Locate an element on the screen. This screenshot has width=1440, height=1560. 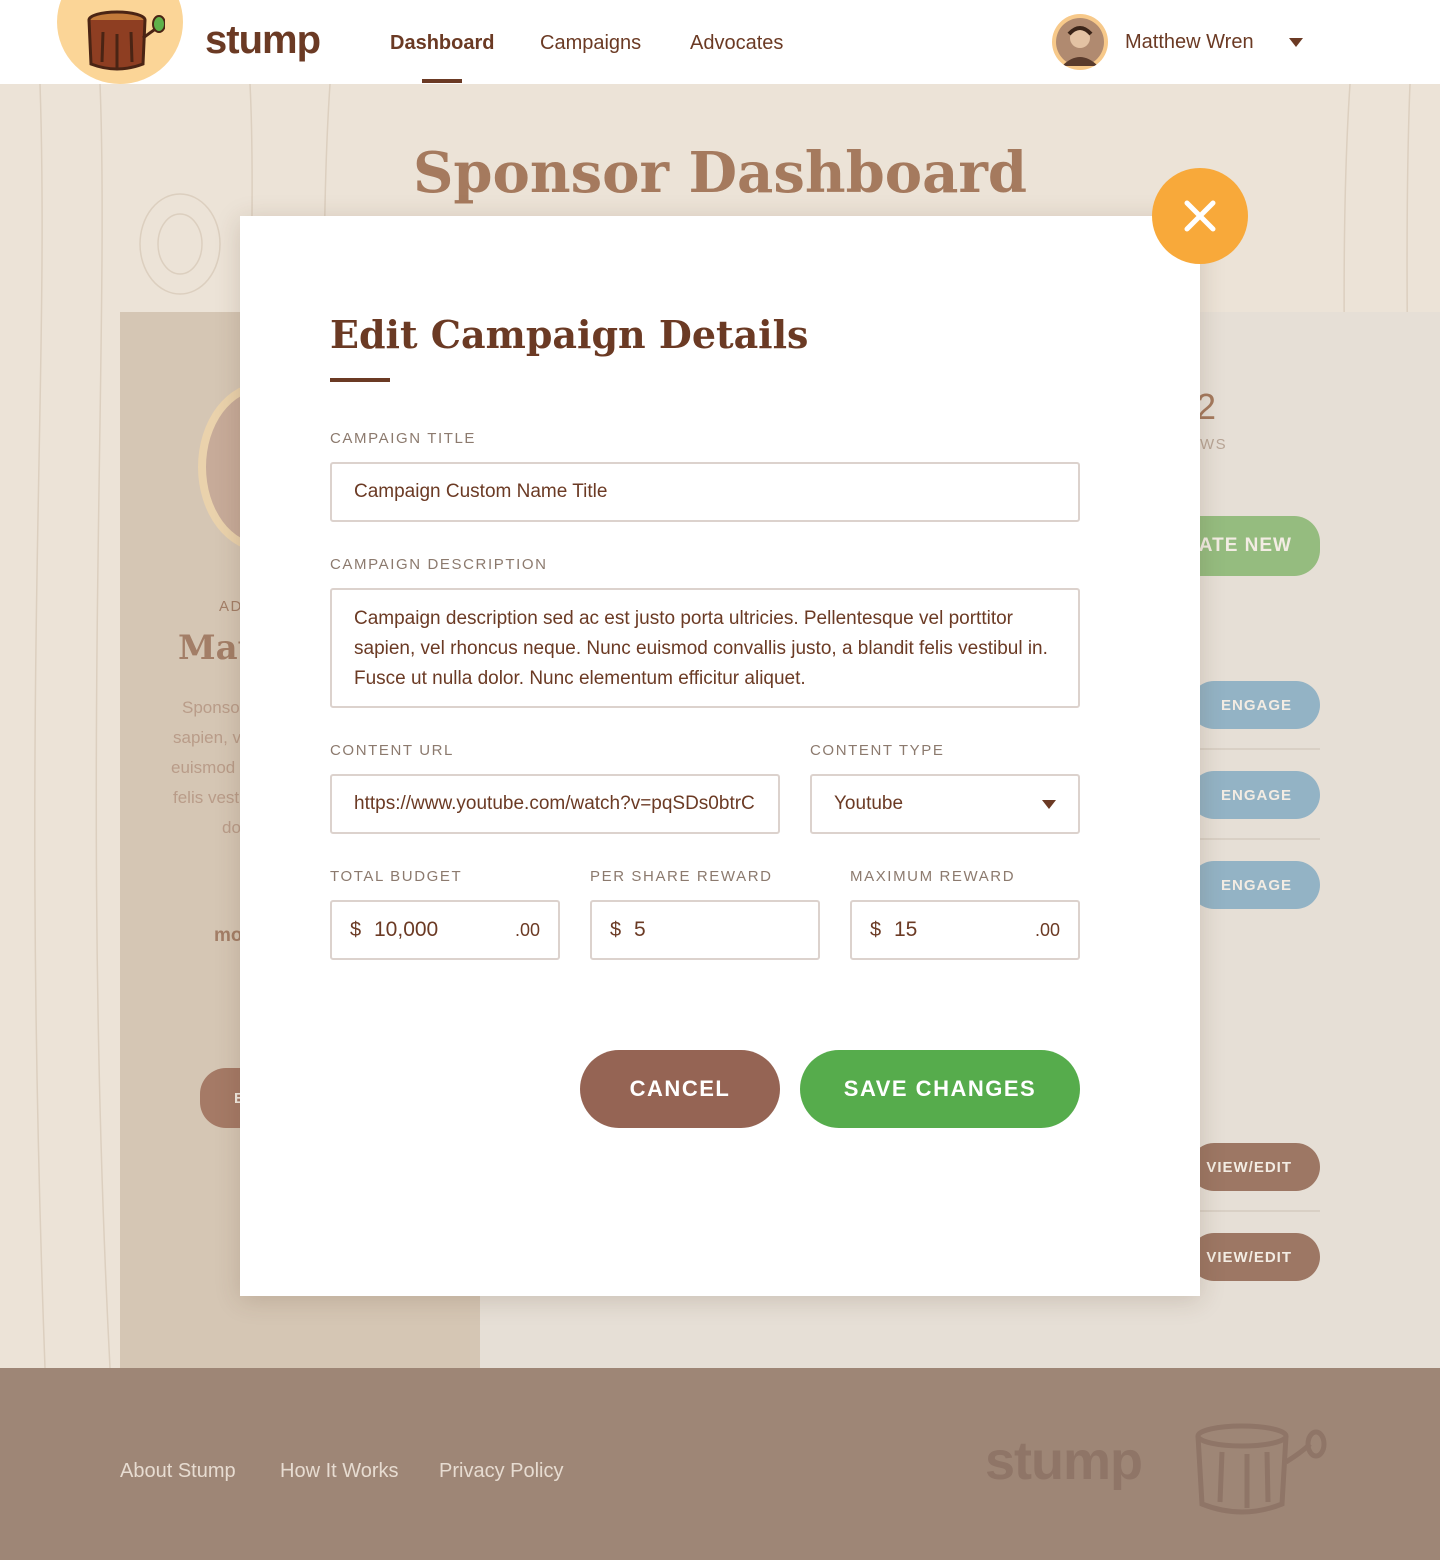
nav-dashboard: Dashboard is located at coordinates (442, 43).